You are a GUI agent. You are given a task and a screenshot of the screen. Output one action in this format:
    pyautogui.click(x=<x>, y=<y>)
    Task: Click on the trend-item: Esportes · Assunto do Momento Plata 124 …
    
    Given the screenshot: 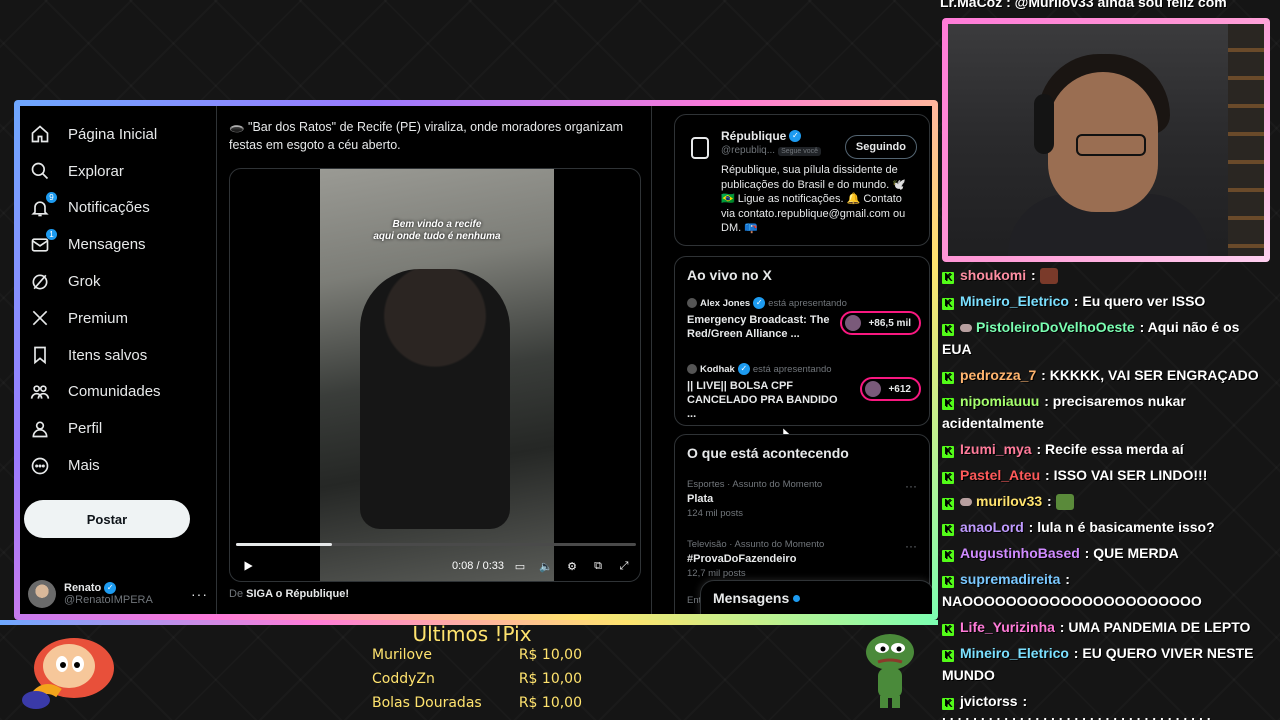 What is the action you would take?
    pyautogui.click(x=804, y=499)
    